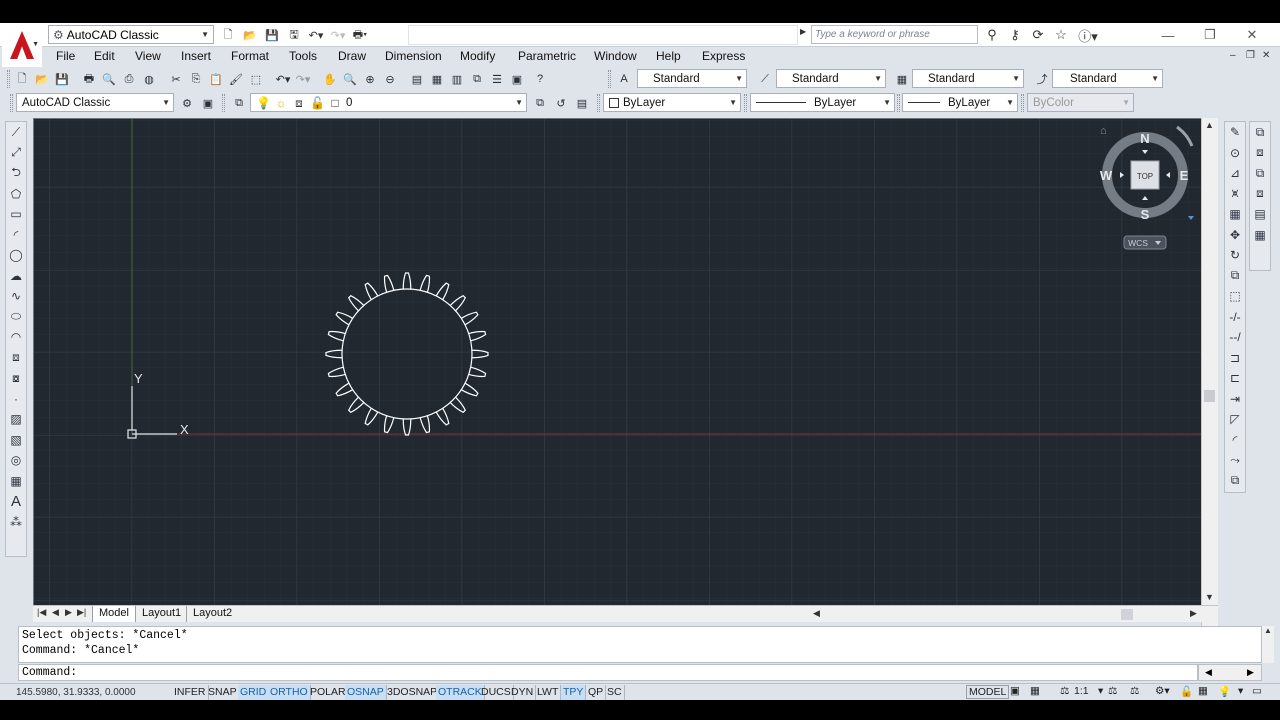 This screenshot has height=720, width=1280. I want to click on zoom-window-icon: ⊕, so click(370, 79).